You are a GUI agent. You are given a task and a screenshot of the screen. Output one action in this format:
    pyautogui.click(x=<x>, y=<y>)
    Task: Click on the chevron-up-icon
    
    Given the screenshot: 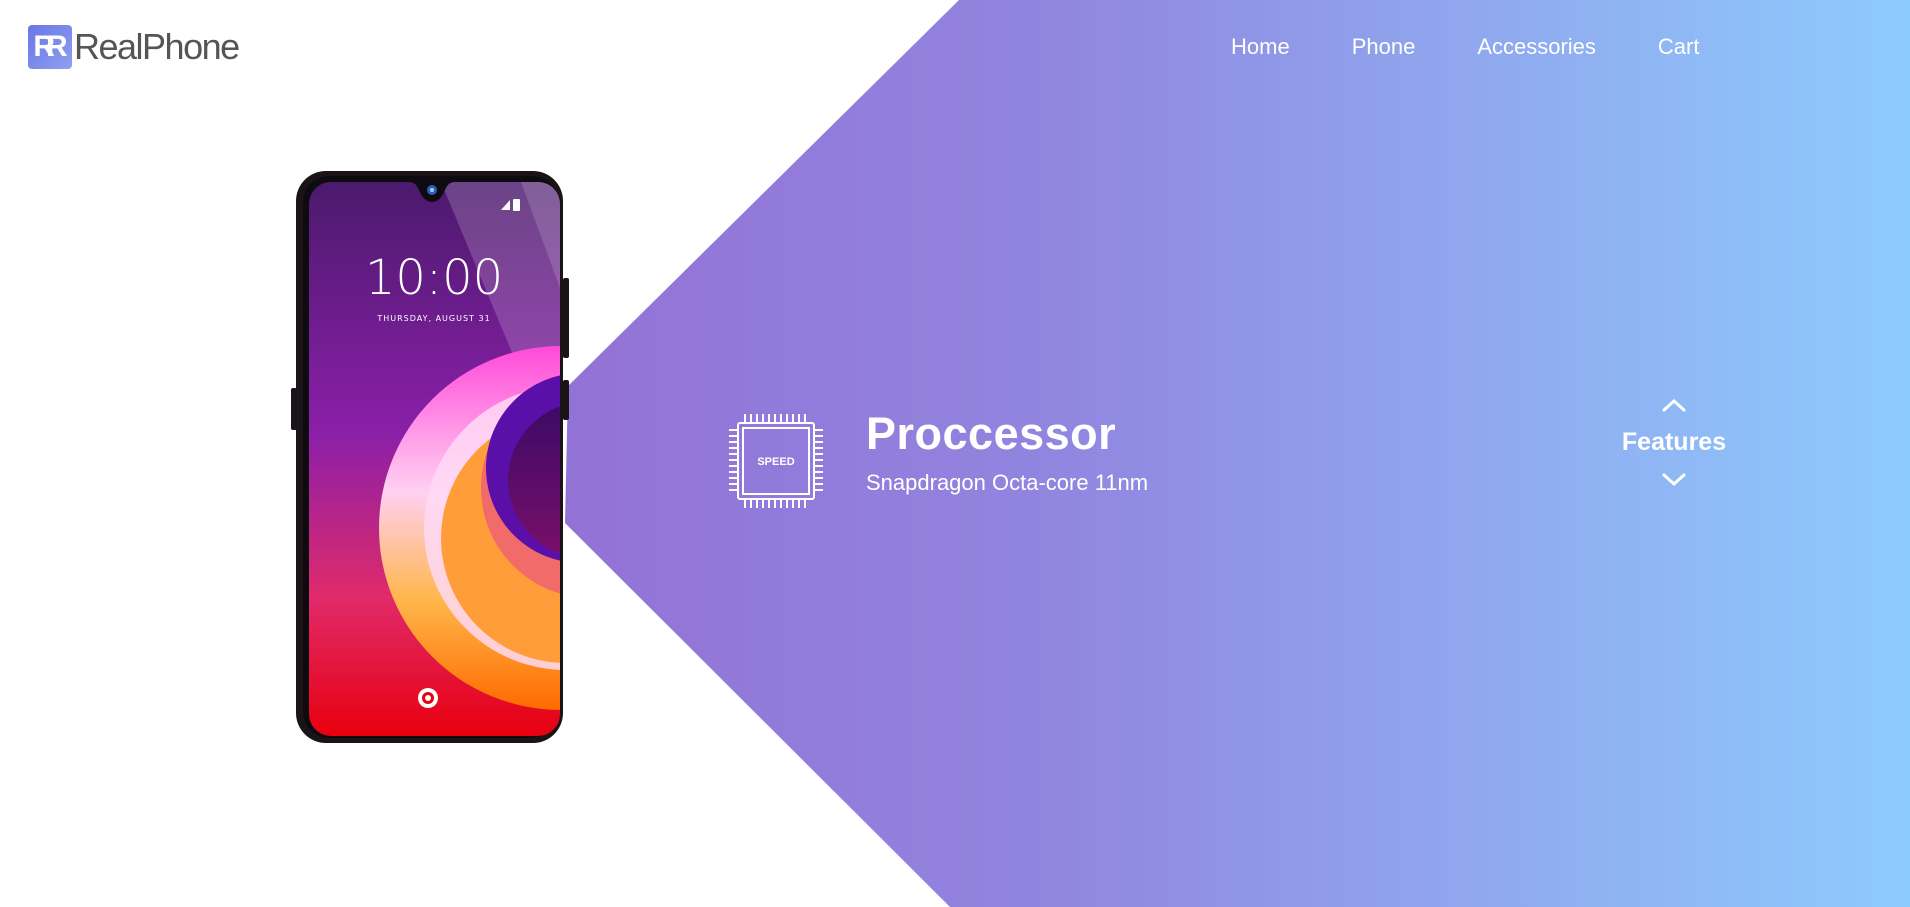 What is the action you would take?
    pyautogui.click(x=1674, y=405)
    